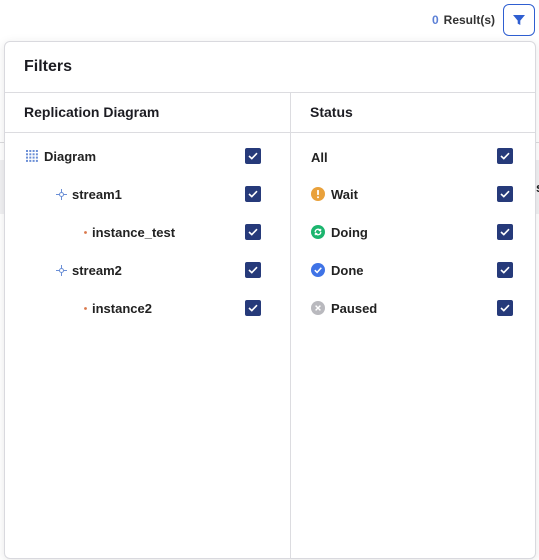 This screenshot has width=539, height=560. What do you see at coordinates (318, 232) in the screenshot?
I see `refresh-icon` at bounding box center [318, 232].